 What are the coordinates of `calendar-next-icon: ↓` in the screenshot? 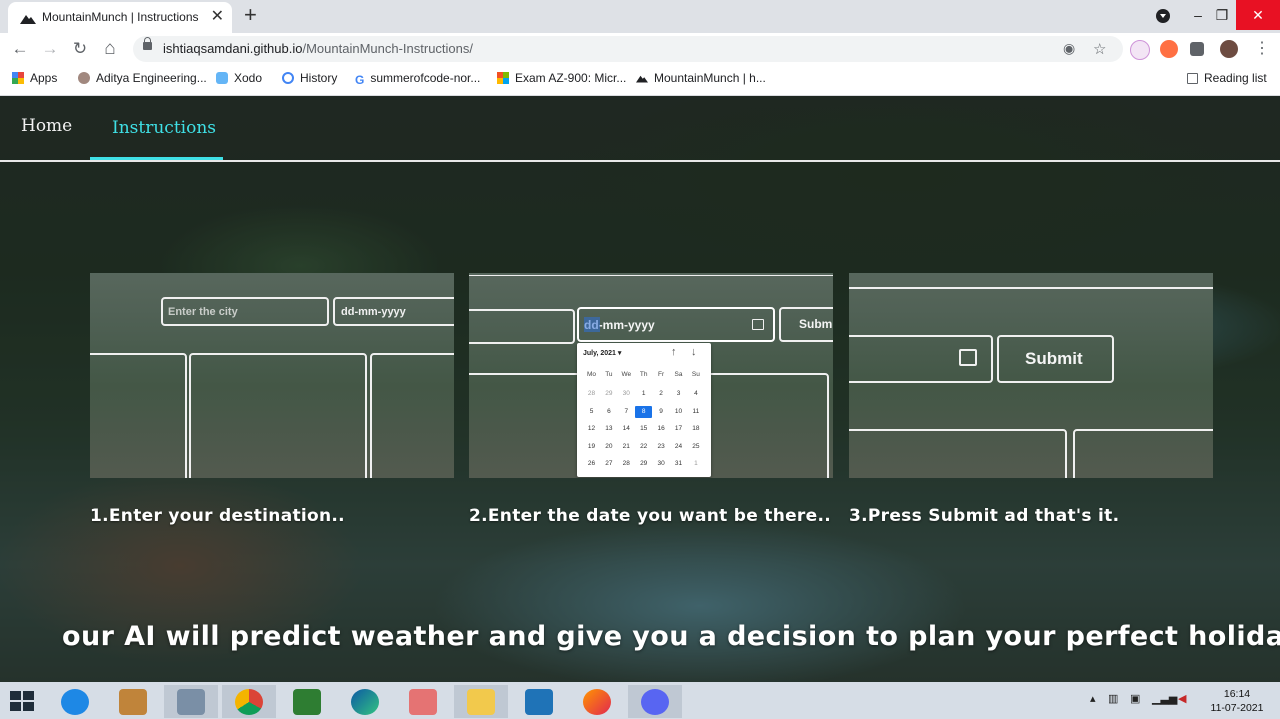 It's located at (694, 352).